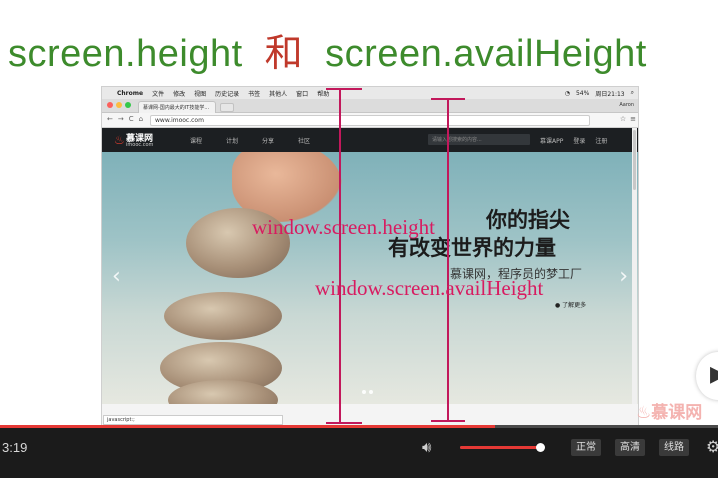  Describe the element at coordinates (586, 447) in the screenshot. I see `speed-normal-button: 正常` at that location.